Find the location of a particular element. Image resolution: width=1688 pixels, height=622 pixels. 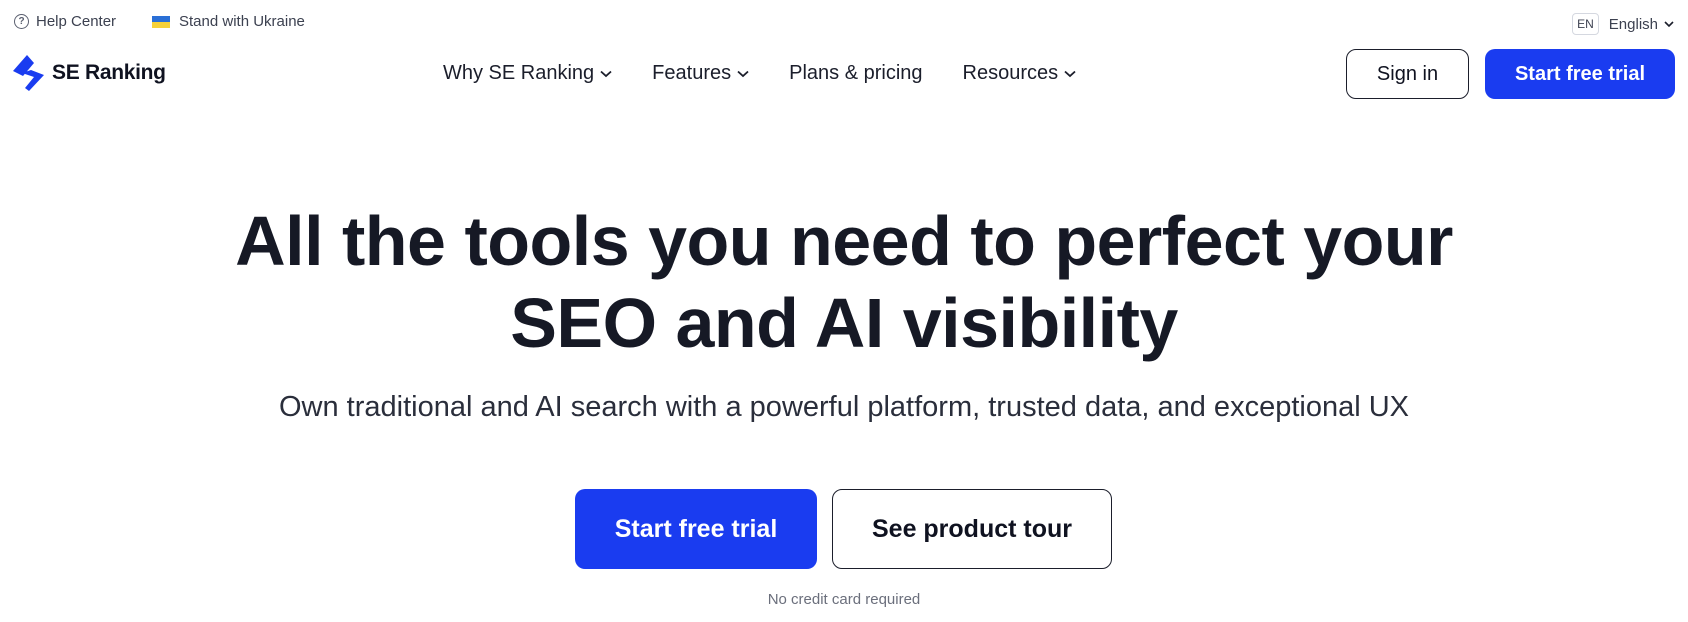

start-free-trial-button-header: Start free trial is located at coordinates (1580, 74).